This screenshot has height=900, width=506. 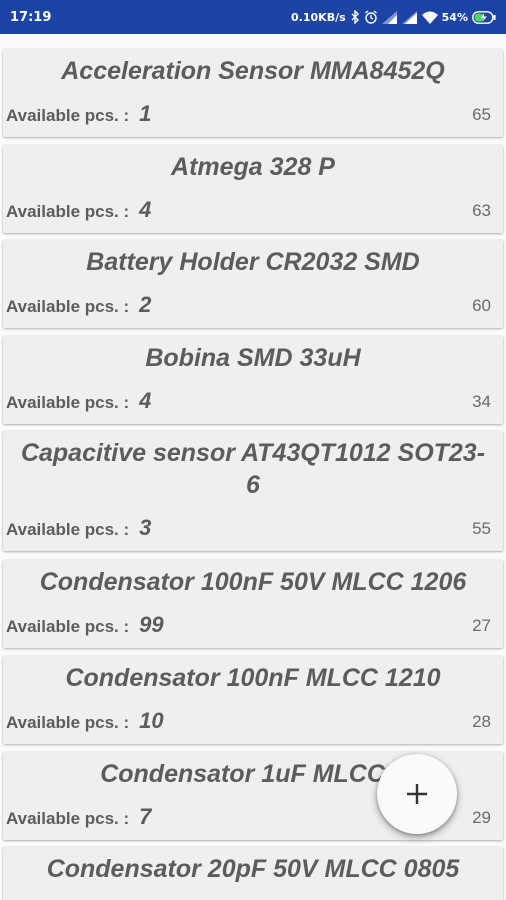 I want to click on available-qty: 3, so click(x=145, y=527).